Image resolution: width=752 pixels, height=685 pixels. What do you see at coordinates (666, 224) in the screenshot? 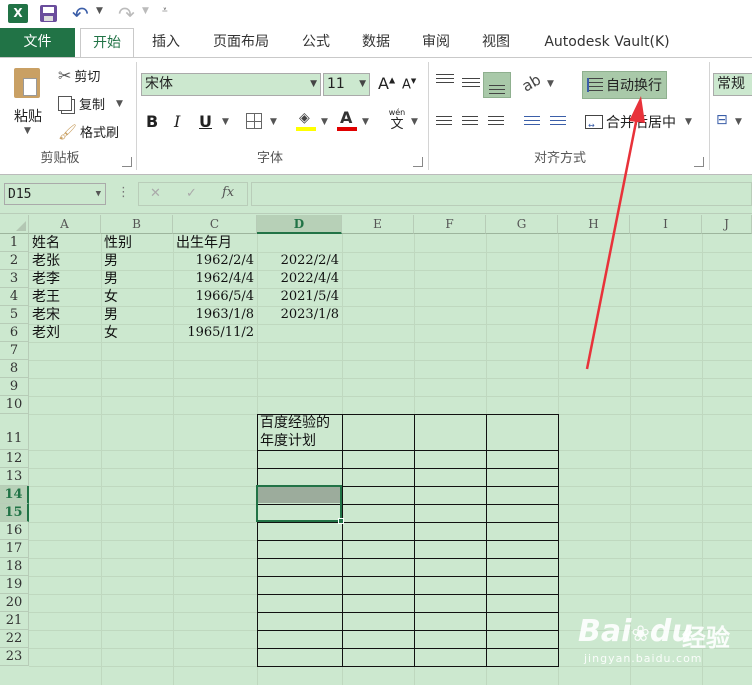
I see `column-header-i: I` at bounding box center [666, 224].